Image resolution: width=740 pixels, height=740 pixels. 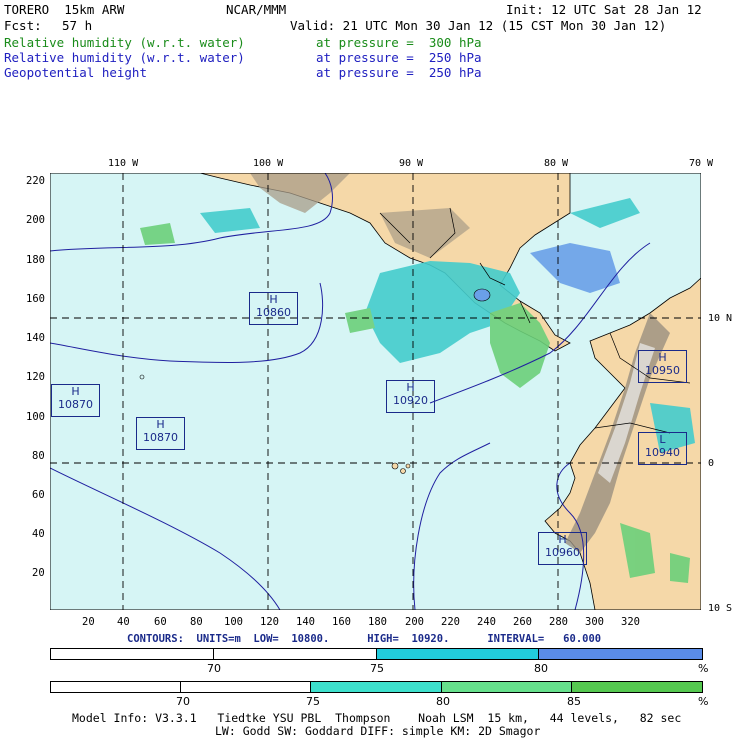 I want to click on pressure-center-value: 10940, so click(x=662, y=452).